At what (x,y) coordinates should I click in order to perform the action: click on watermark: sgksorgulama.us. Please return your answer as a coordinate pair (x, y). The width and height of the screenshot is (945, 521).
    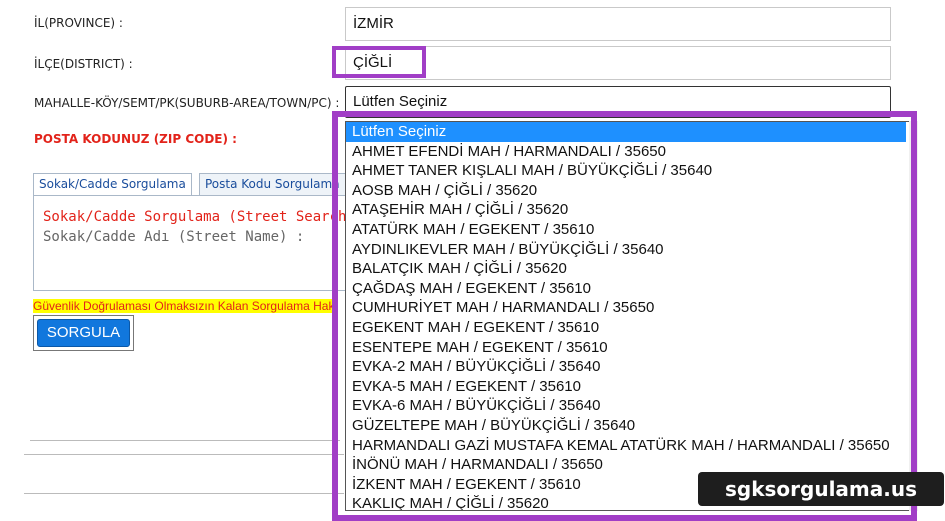
    Looking at the image, I should click on (821, 489).